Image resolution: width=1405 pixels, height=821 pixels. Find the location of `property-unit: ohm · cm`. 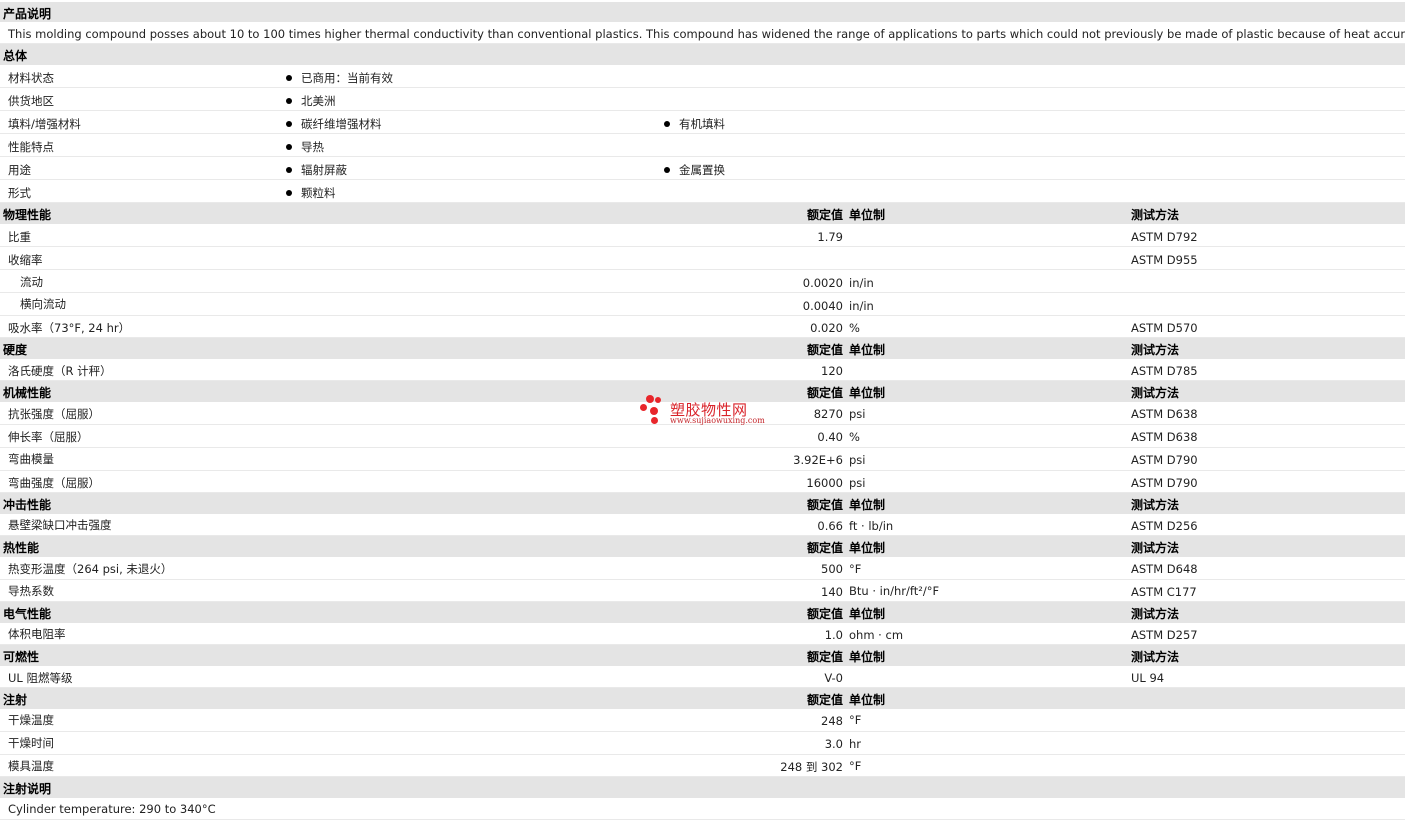

property-unit: ohm · cm is located at coordinates (876, 635).